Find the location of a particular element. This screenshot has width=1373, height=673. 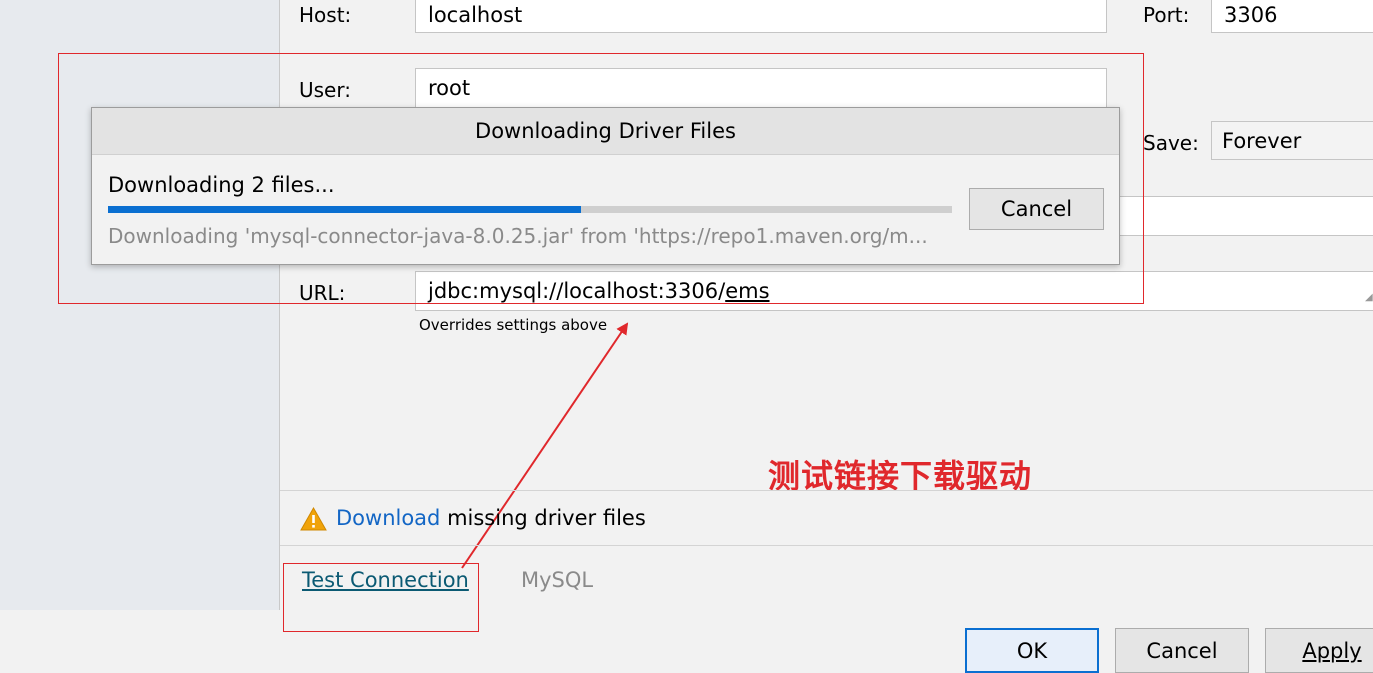

apply-button: Apply is located at coordinates (1319, 650).